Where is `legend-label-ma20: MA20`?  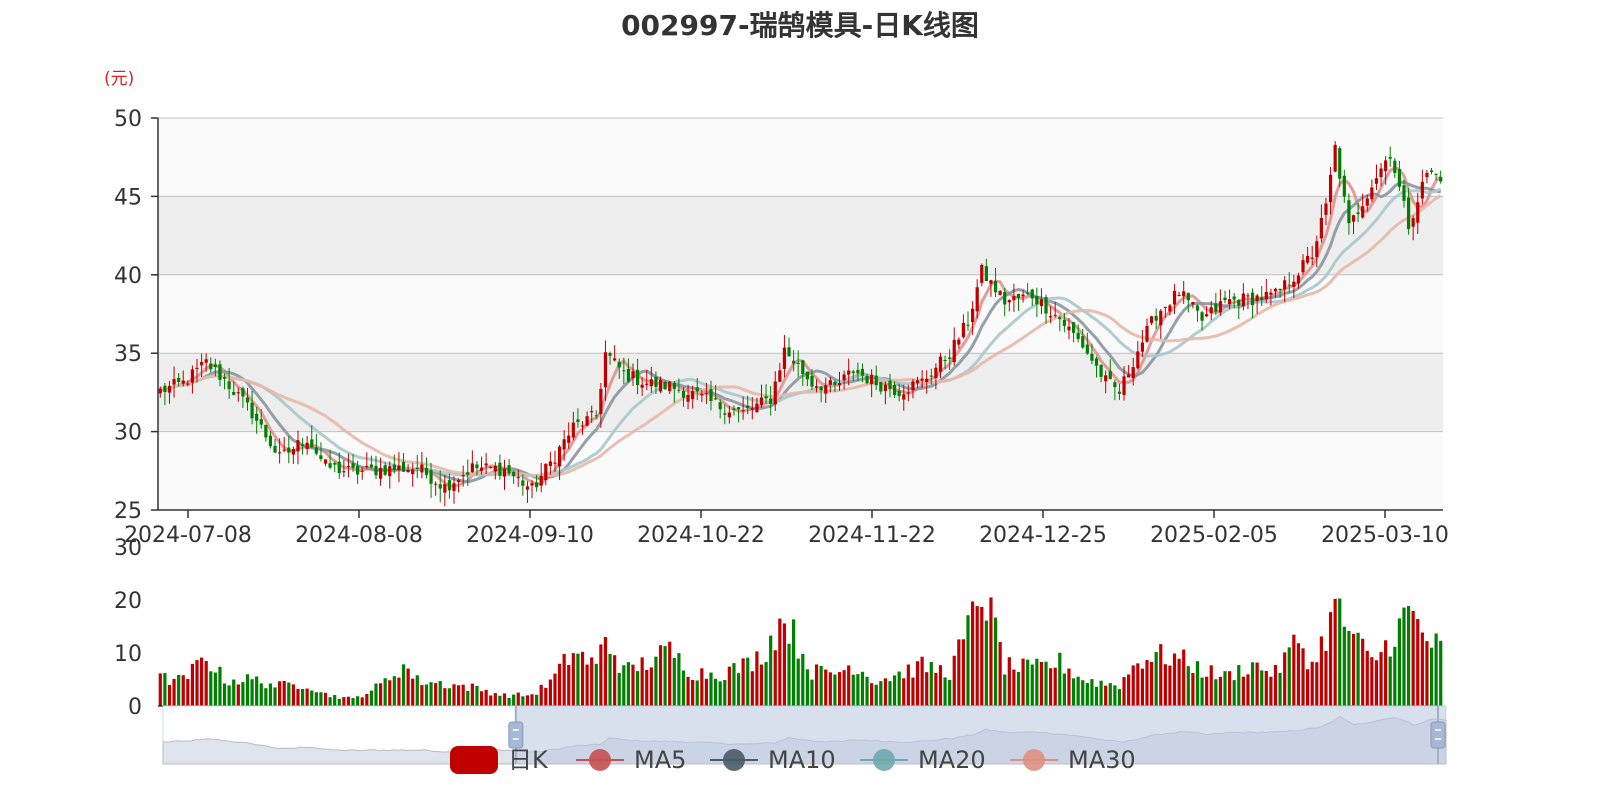
legend-label-ma20: MA20 is located at coordinates (952, 760).